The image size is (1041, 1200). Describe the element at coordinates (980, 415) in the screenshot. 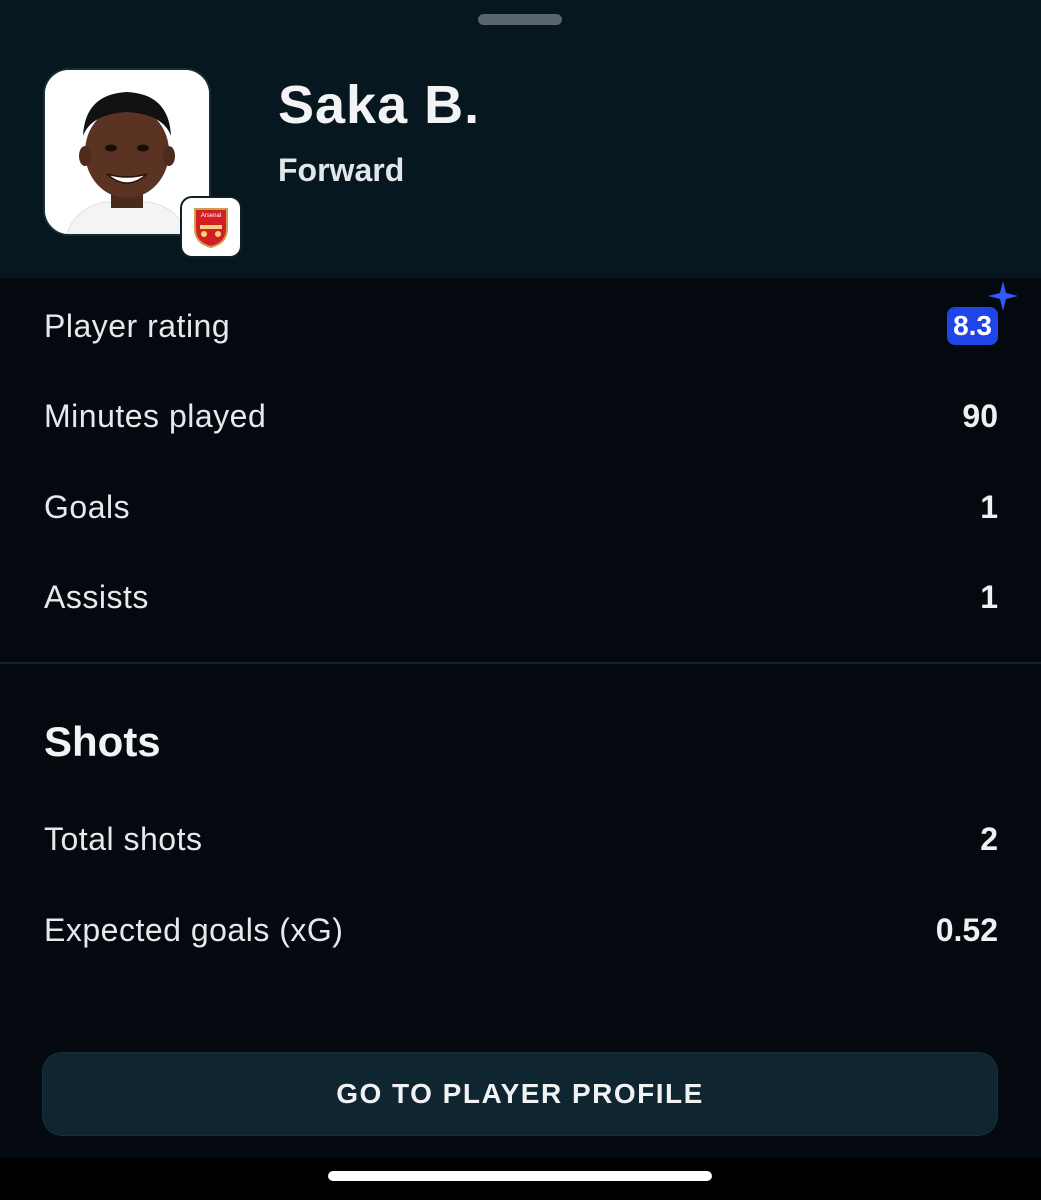

I see `stat-value: 90` at that location.